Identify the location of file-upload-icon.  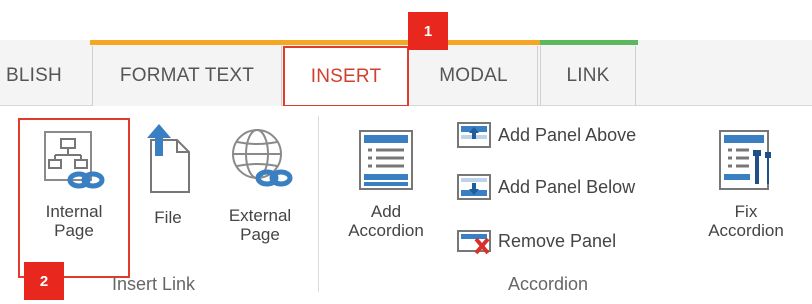
(168, 158).